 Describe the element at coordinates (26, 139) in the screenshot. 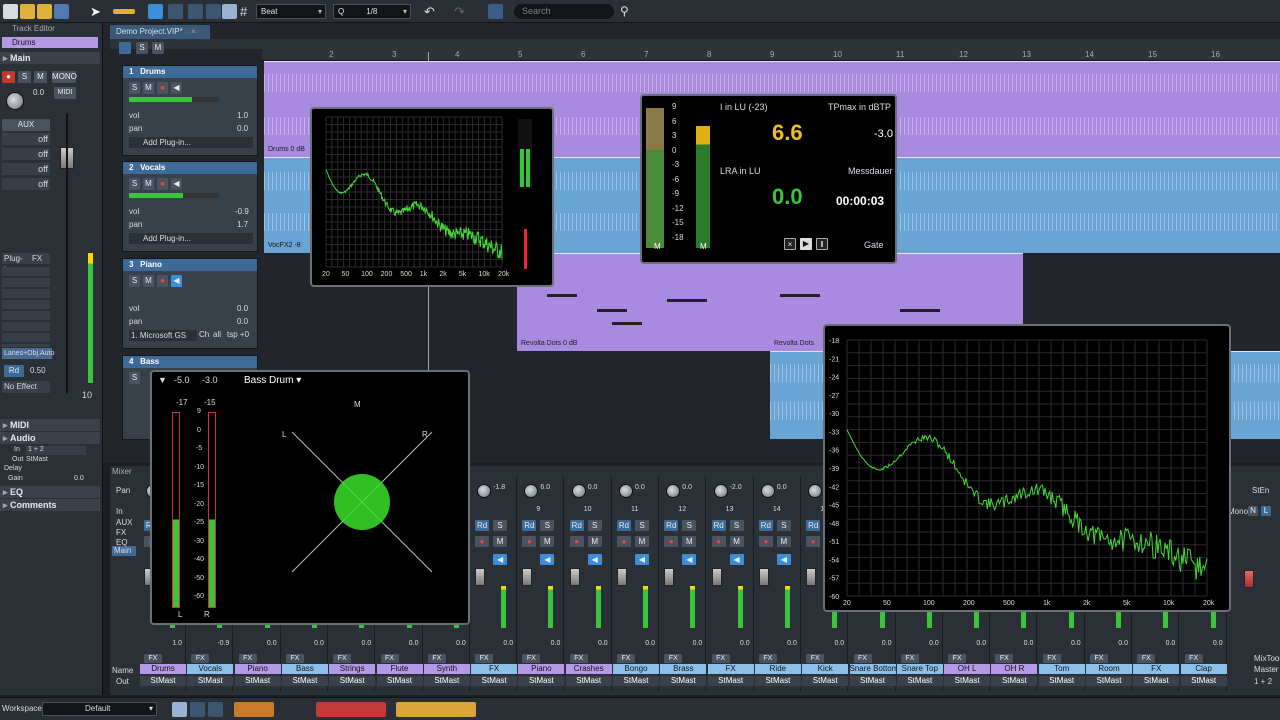

I see `aux-send-1: off` at that location.